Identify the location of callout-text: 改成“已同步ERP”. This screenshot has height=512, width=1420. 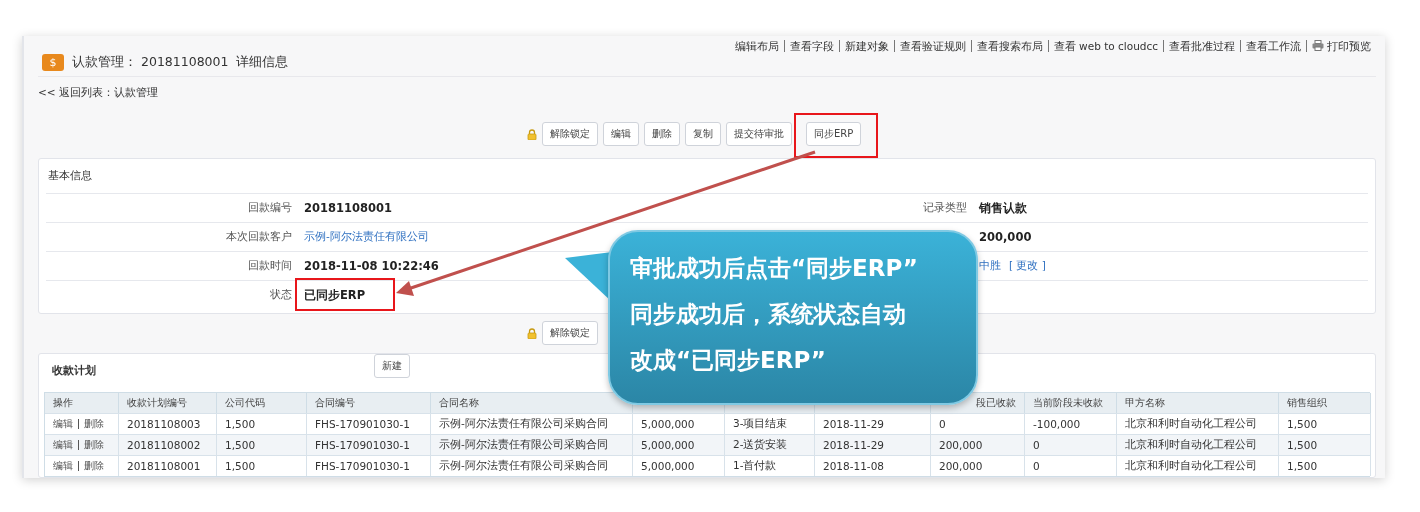
(728, 360).